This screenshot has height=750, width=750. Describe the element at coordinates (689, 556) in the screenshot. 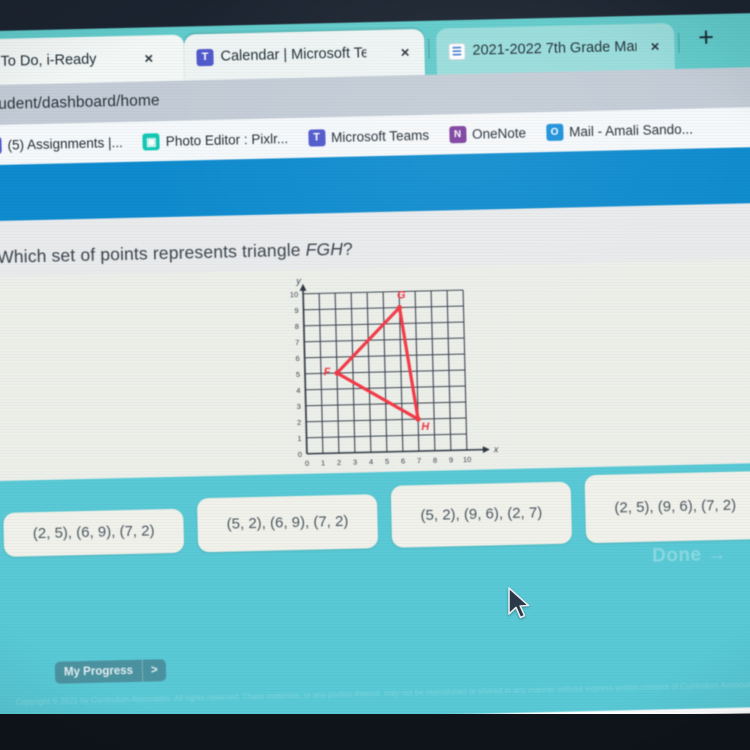

I see `done-button: Done →` at that location.